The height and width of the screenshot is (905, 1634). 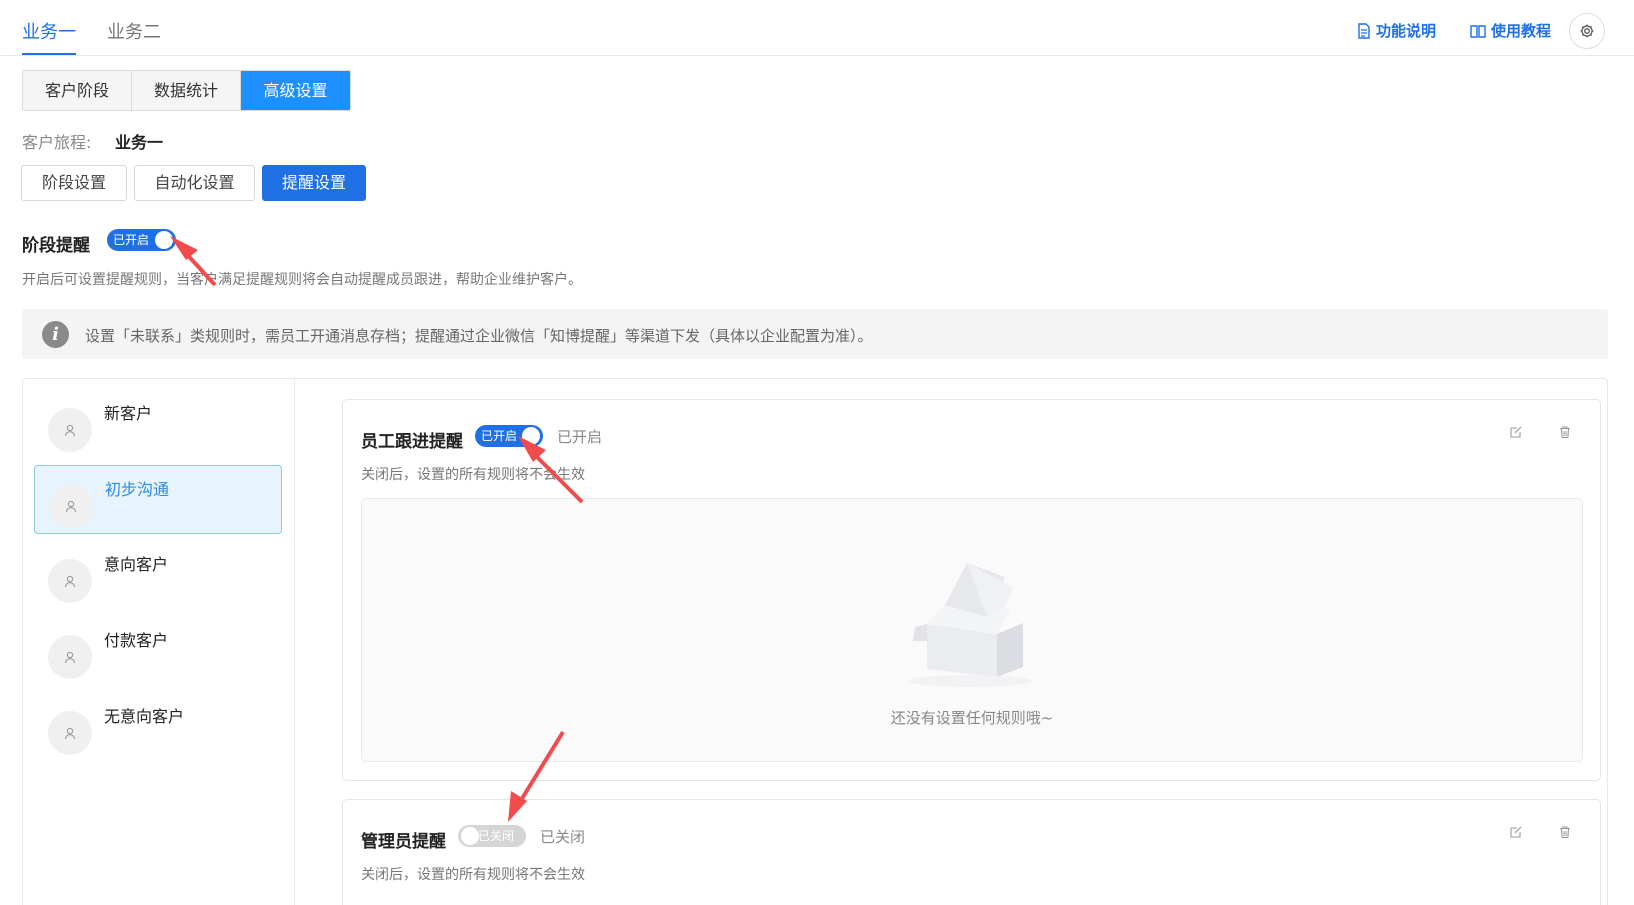 What do you see at coordinates (580, 437) in the screenshot?
I see `employee-reminder-status: 已开启` at bounding box center [580, 437].